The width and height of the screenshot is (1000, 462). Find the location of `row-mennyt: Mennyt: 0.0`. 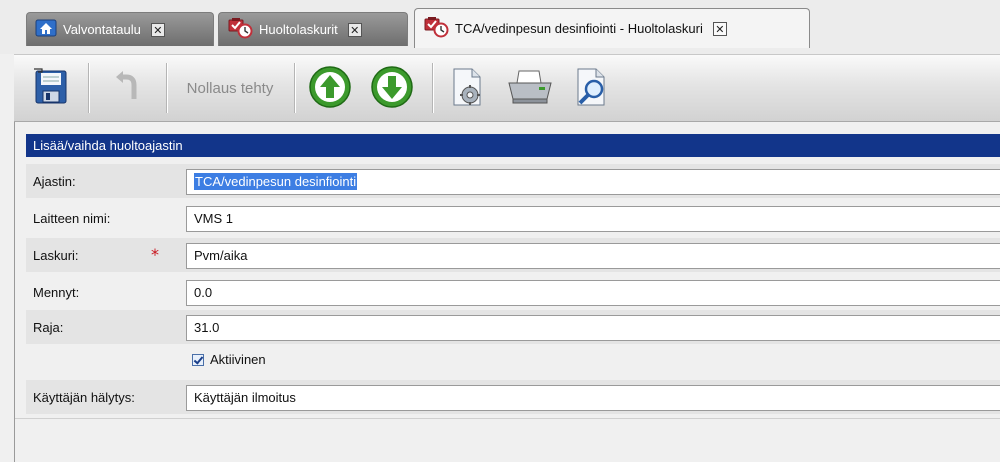

row-mennyt: Mennyt: 0.0 is located at coordinates (513, 292).